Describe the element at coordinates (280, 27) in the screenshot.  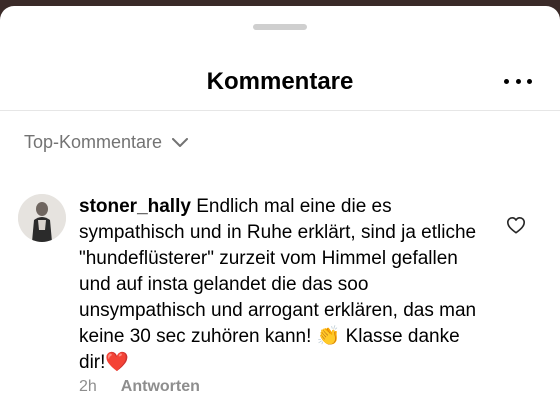
I see `drag-handle` at that location.